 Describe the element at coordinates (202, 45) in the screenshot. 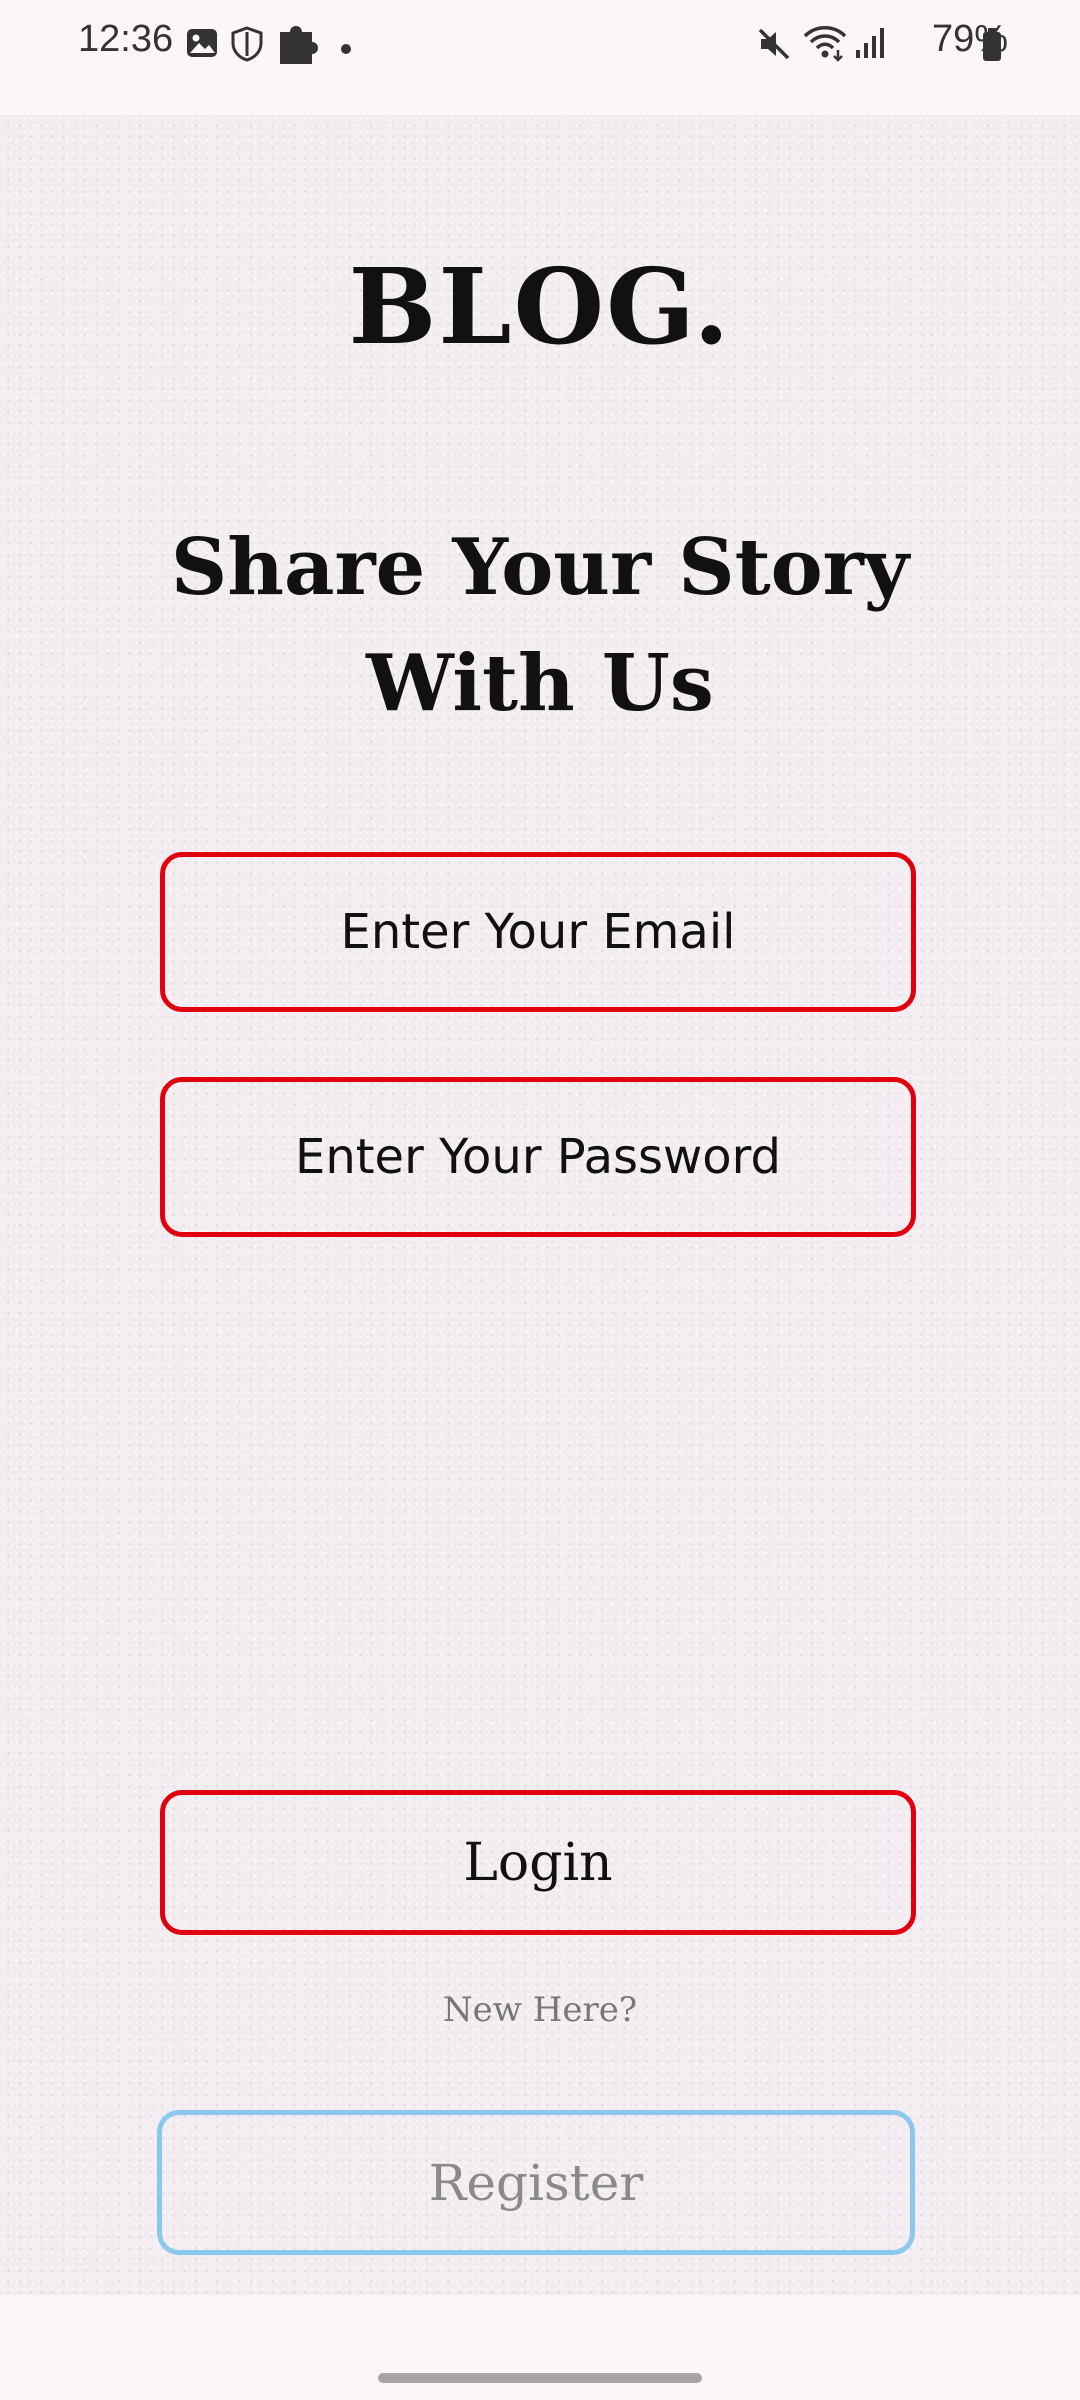

I see `gallery-icon` at that location.